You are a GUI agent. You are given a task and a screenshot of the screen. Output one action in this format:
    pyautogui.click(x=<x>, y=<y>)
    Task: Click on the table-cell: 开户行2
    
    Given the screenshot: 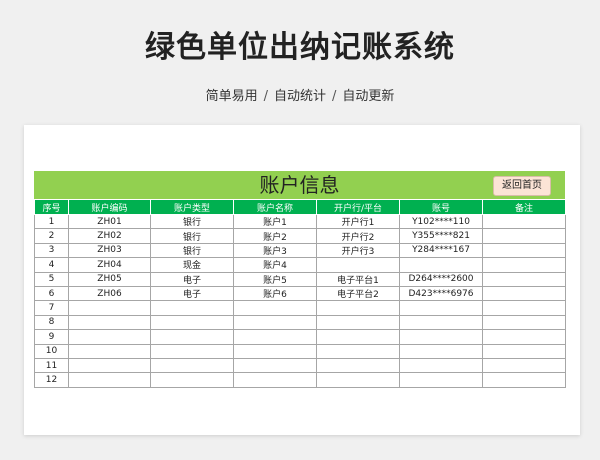 What is the action you would take?
    pyautogui.click(x=358, y=236)
    